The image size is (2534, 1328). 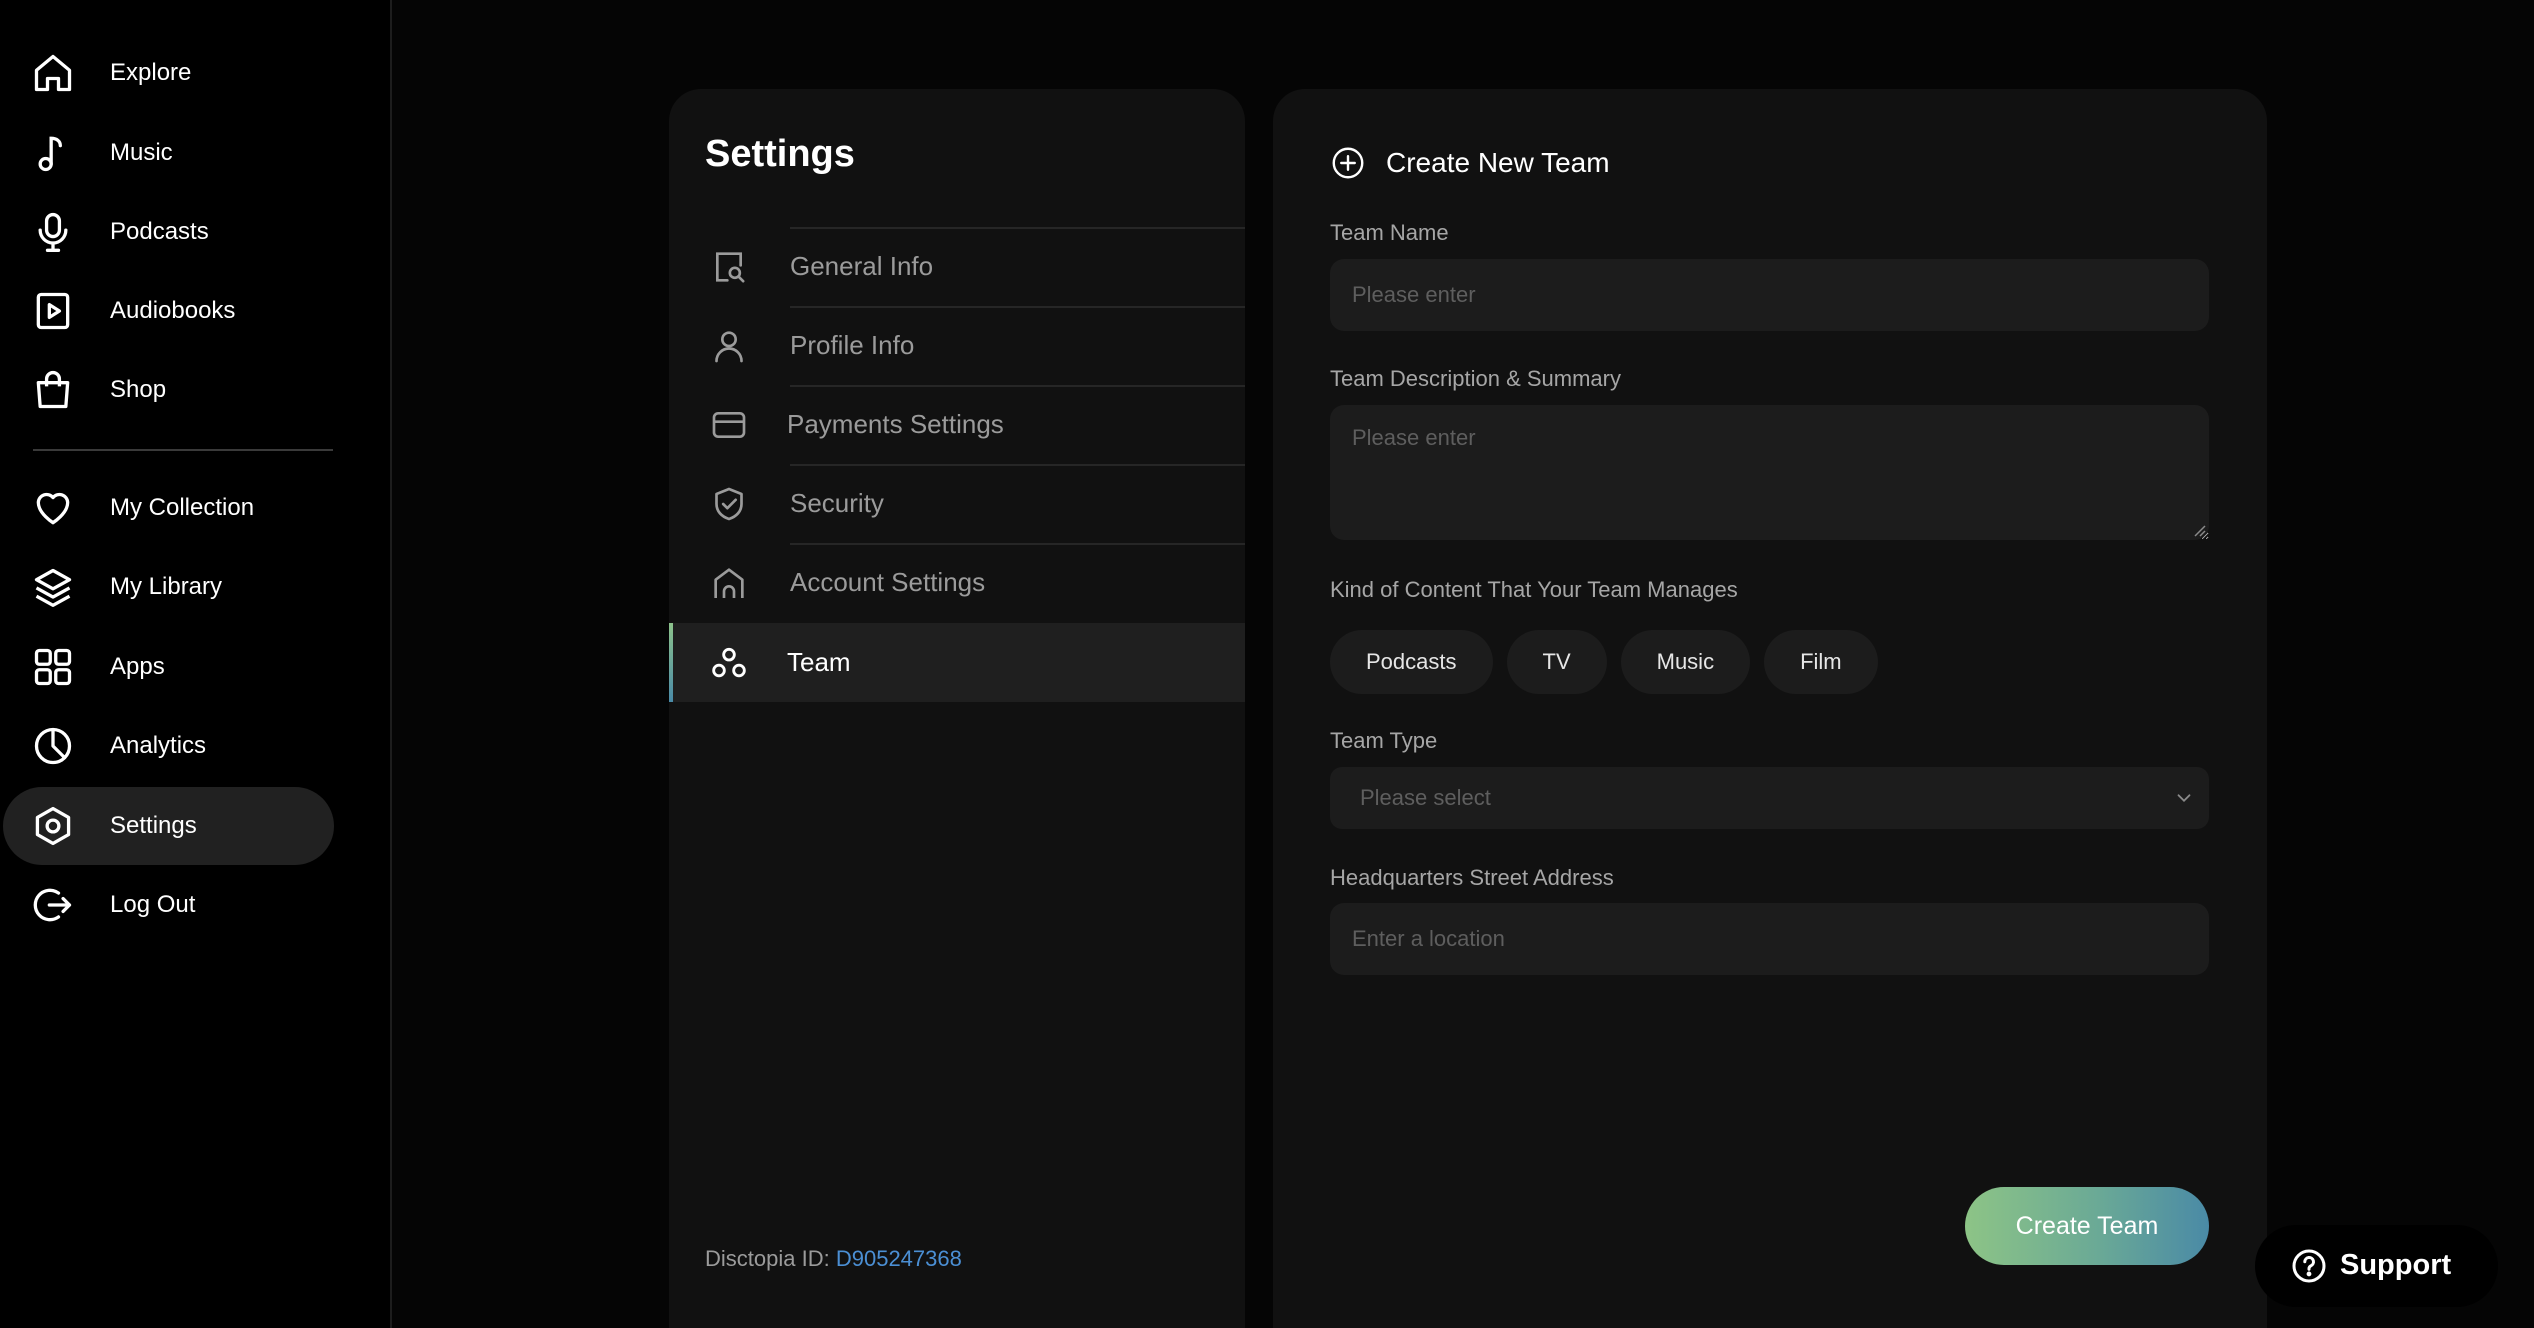 I want to click on nav-item-shop: Shop, so click(x=168, y=390).